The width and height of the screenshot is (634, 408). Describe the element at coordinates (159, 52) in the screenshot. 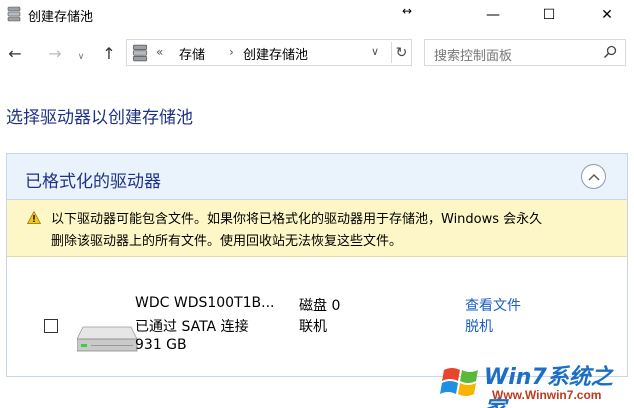

I see `overflow-chevron-icon: «` at that location.